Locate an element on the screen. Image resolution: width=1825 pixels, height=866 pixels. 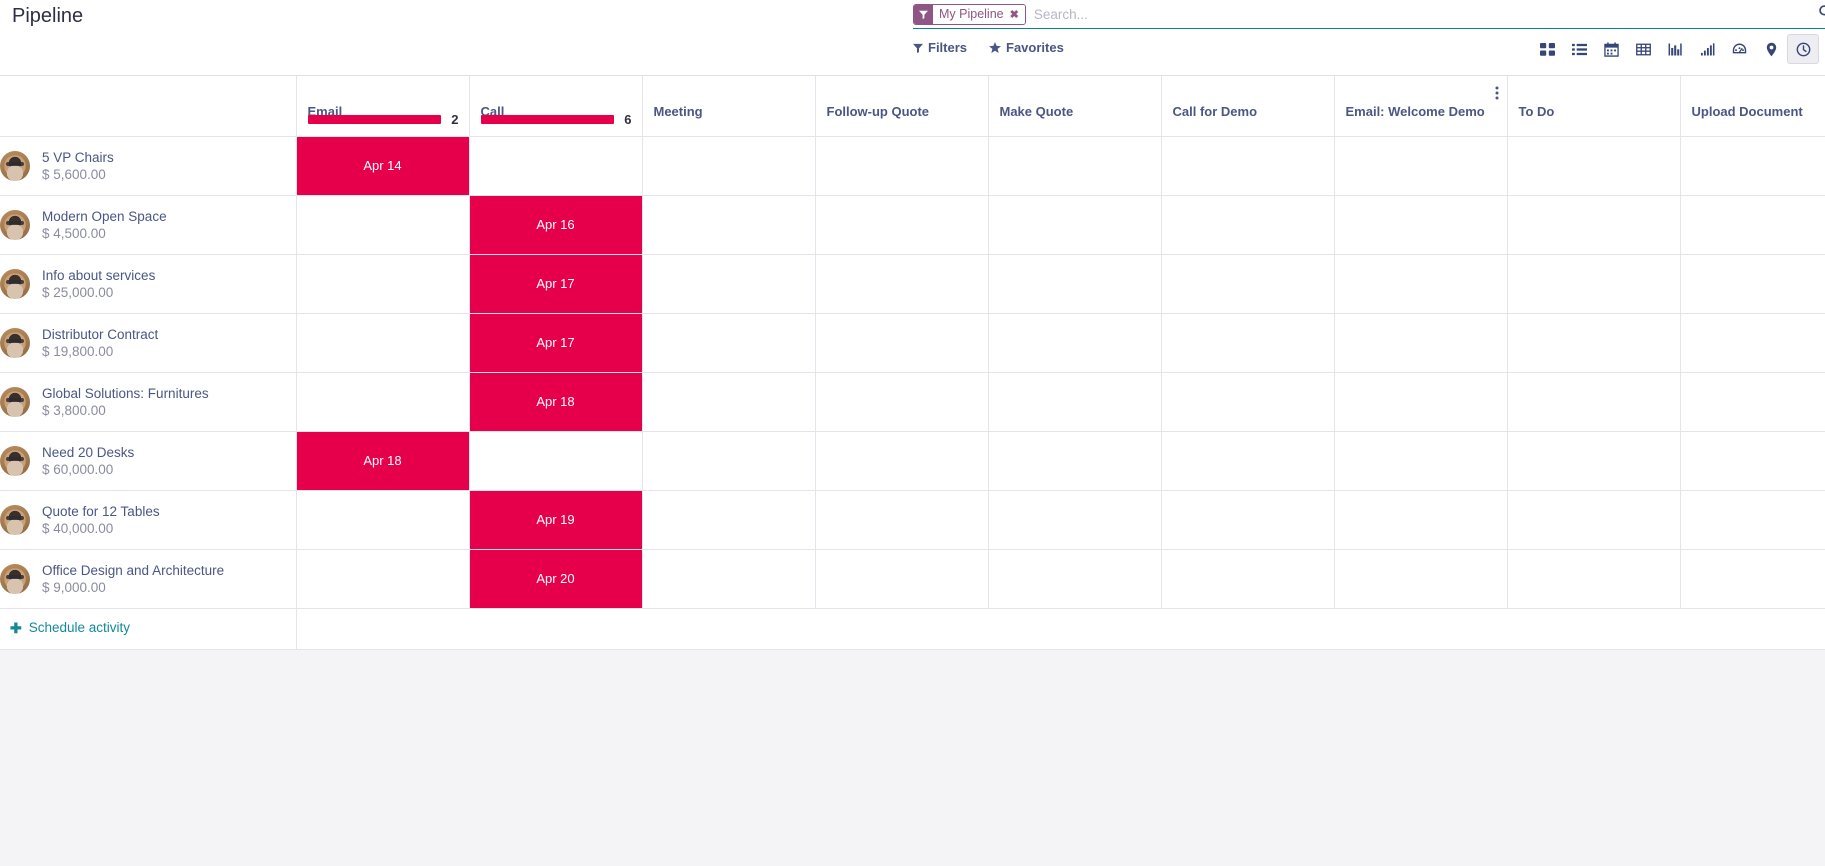
column-options-icon is located at coordinates (1497, 94).